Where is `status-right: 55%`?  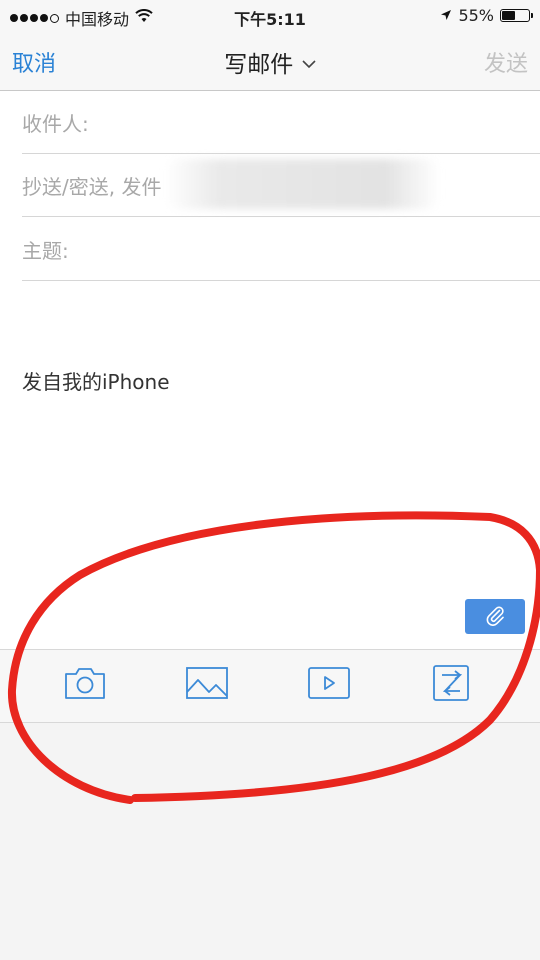 status-right: 55% is located at coordinates (486, 15).